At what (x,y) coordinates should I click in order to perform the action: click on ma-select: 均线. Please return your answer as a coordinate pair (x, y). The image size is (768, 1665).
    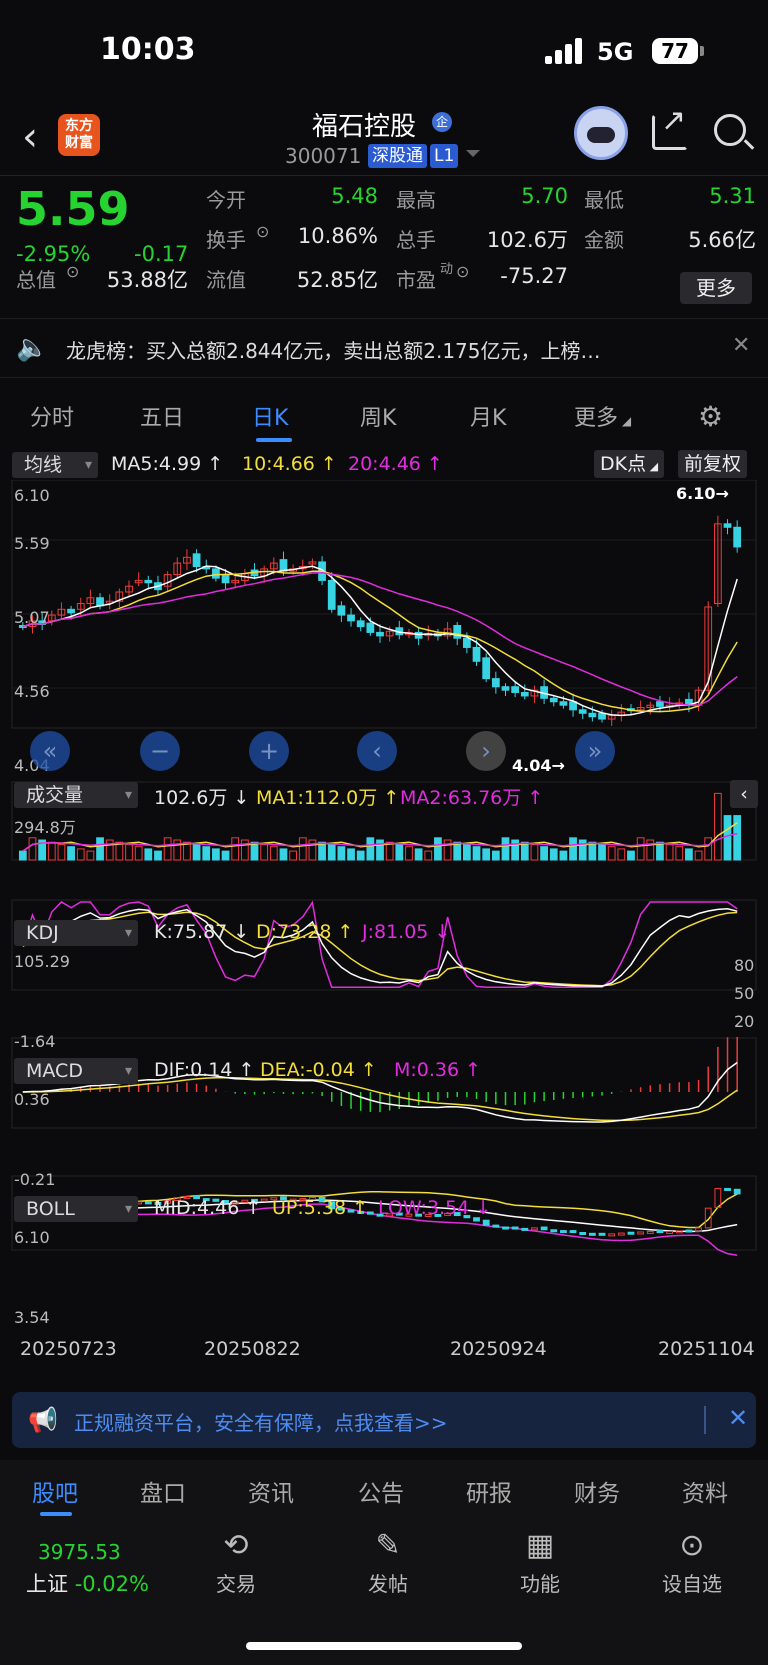
    Looking at the image, I should click on (55, 465).